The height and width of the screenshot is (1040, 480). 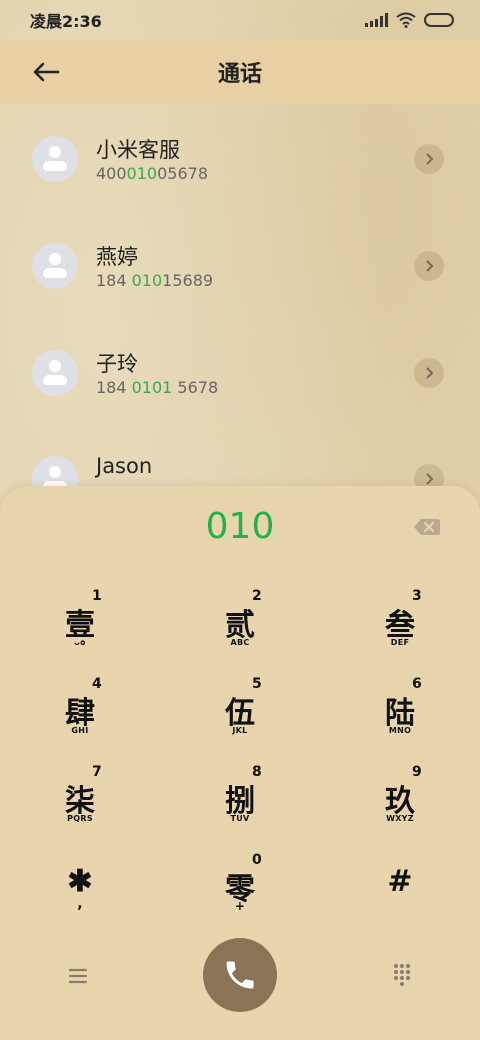 I want to click on contact-item: 燕婷 184 01015689, so click(x=240, y=261).